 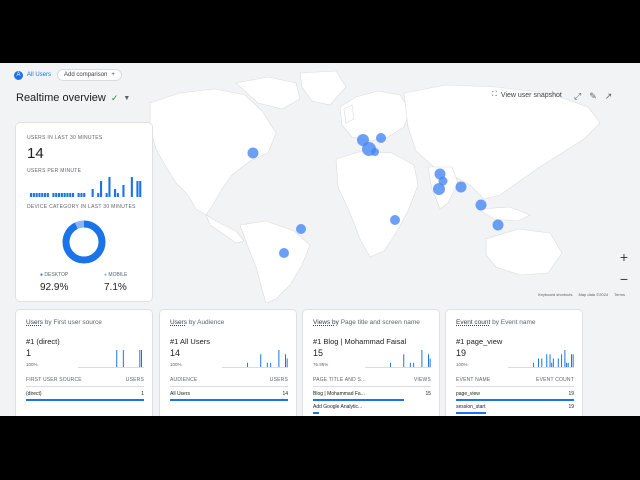 What do you see at coordinates (180, 394) in the screenshot?
I see `row-name: All Users` at bounding box center [180, 394].